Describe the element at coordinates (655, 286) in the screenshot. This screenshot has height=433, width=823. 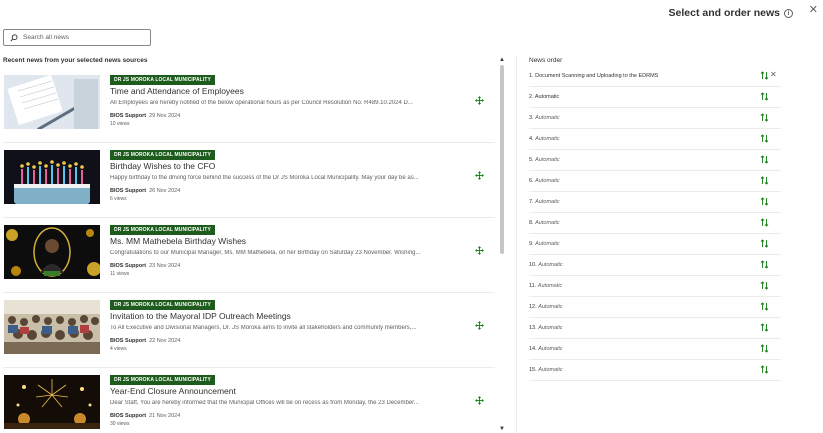
I see `news-order-row: 11. Automatic` at that location.